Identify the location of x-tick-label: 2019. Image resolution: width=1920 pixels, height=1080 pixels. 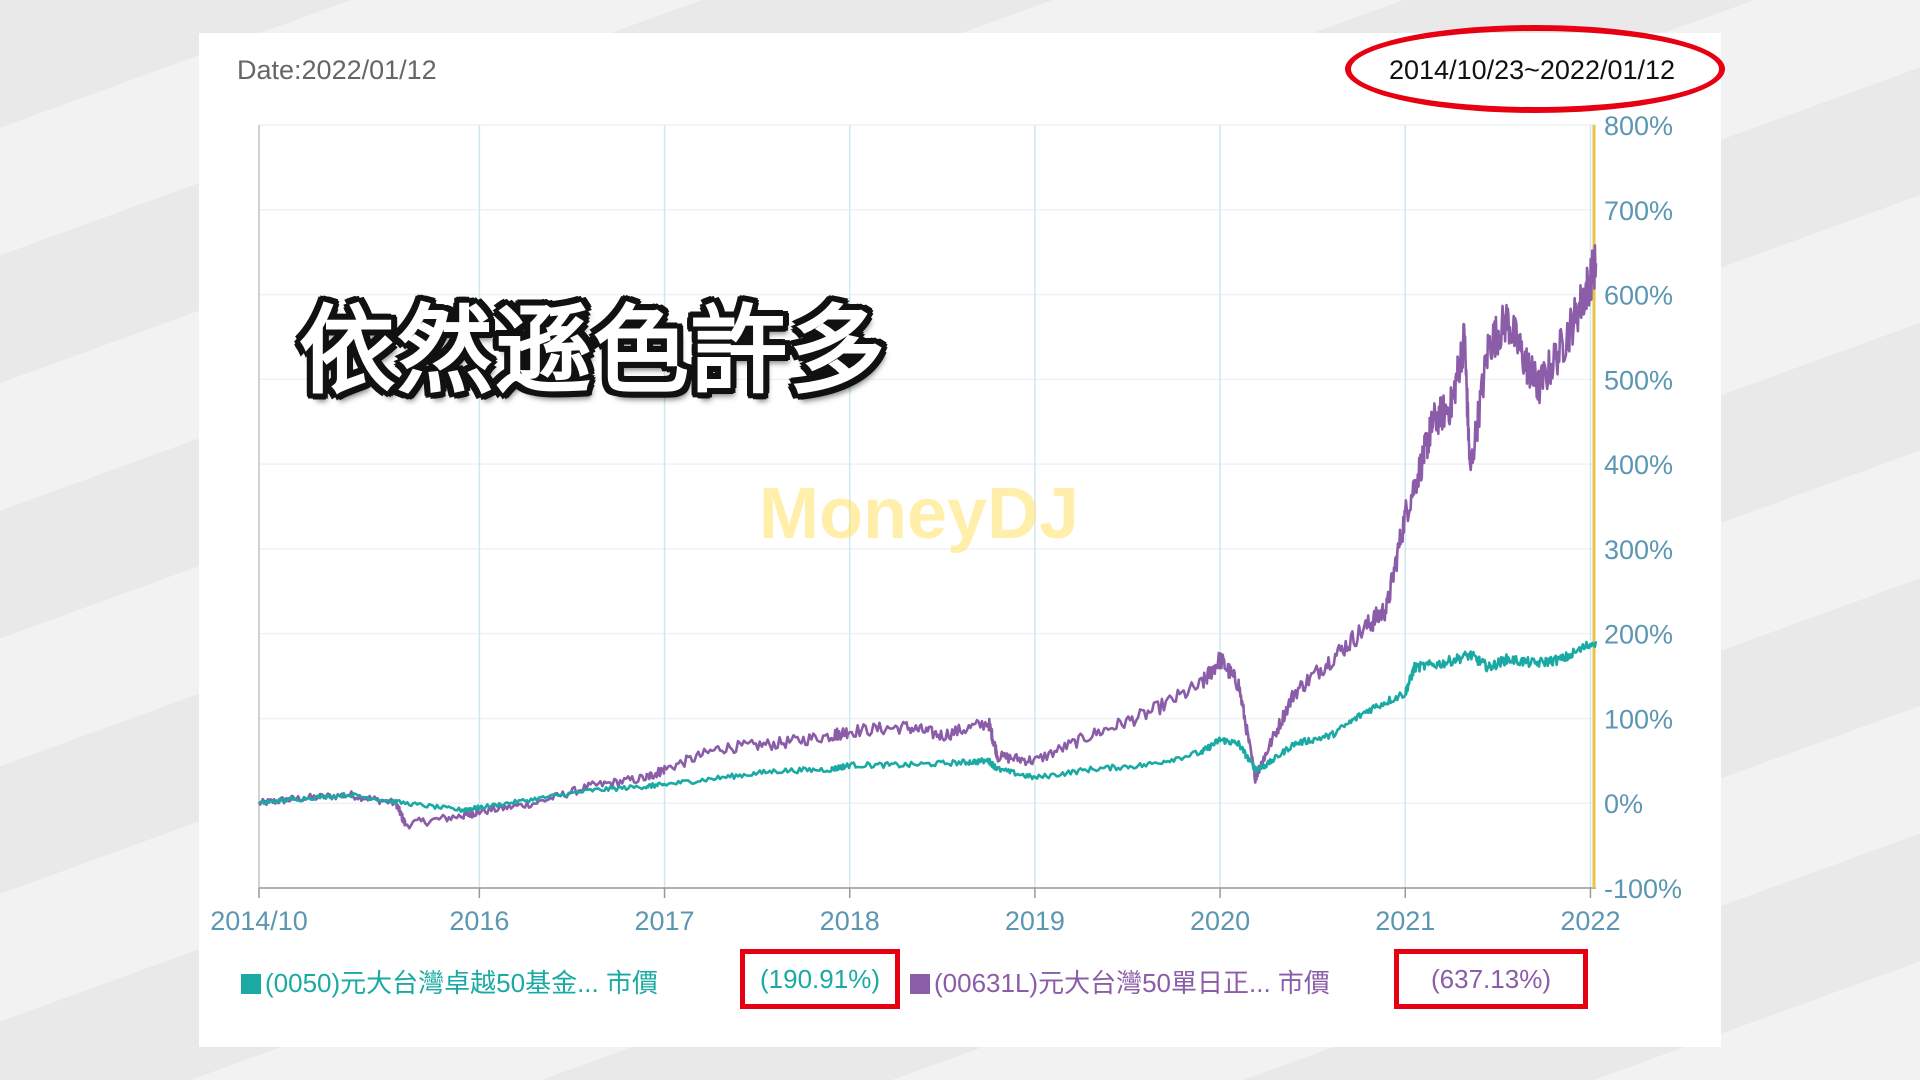
(1035, 921).